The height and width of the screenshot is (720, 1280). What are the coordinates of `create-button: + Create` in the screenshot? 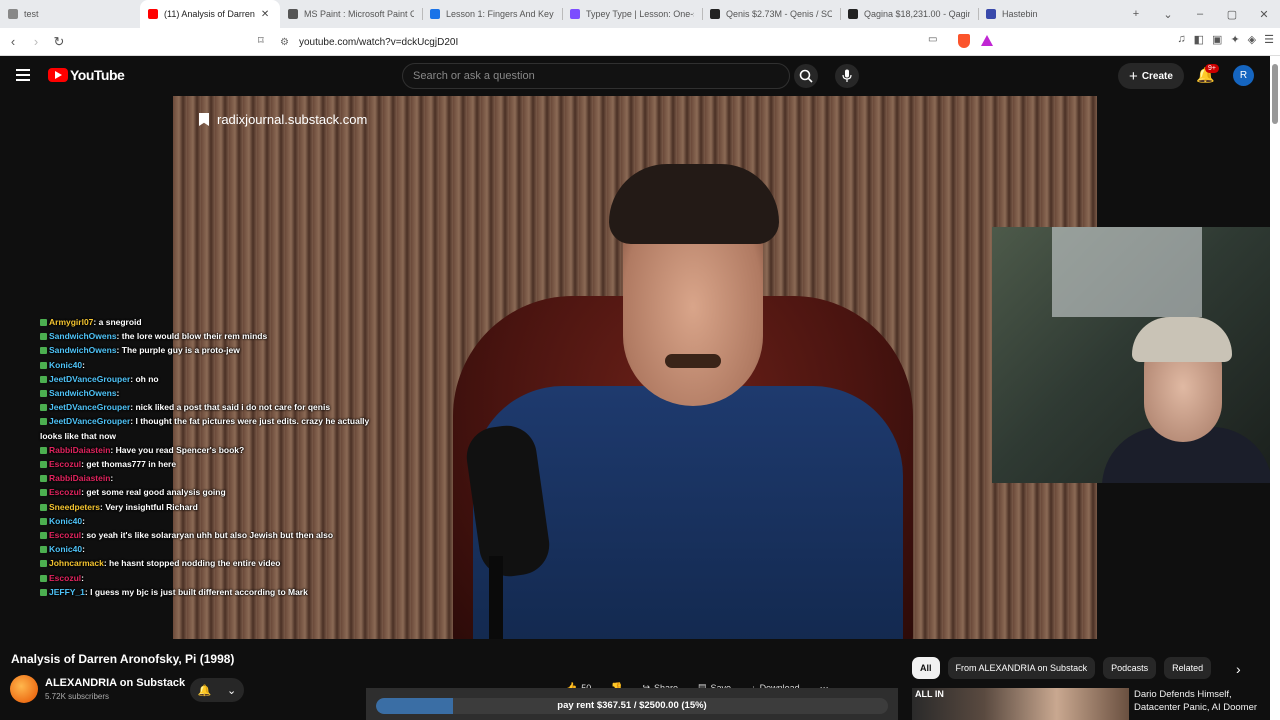 It's located at (1151, 76).